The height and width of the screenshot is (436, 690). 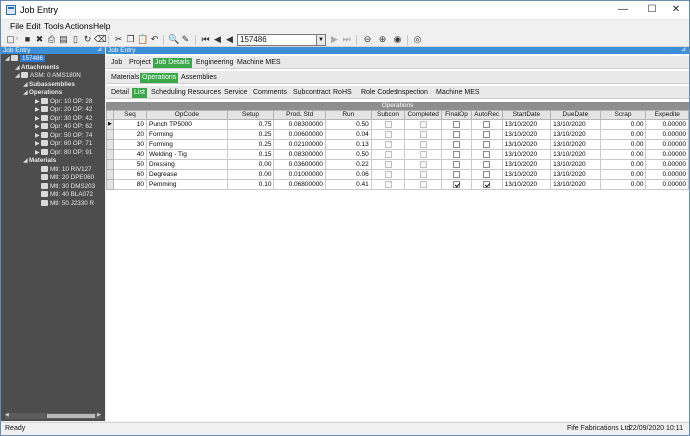 I want to click on scroll-left-icon: ◀, so click(x=7, y=415).